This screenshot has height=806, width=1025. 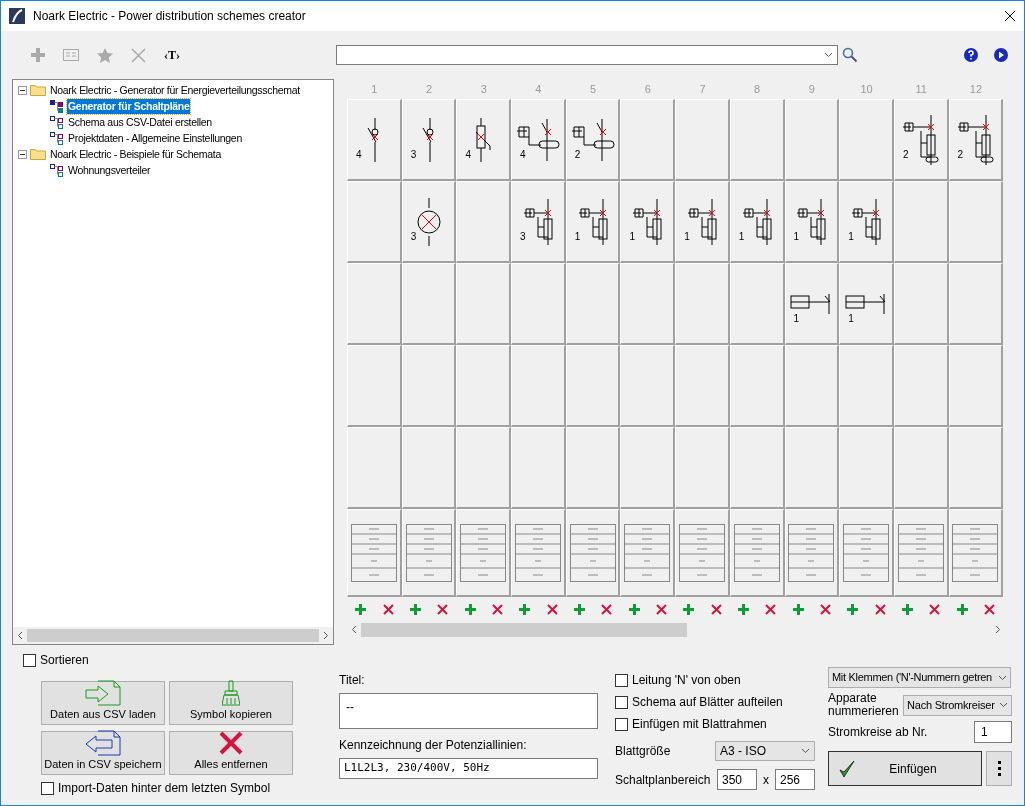 What do you see at coordinates (1010, 16) in the screenshot?
I see `close-icon` at bounding box center [1010, 16].